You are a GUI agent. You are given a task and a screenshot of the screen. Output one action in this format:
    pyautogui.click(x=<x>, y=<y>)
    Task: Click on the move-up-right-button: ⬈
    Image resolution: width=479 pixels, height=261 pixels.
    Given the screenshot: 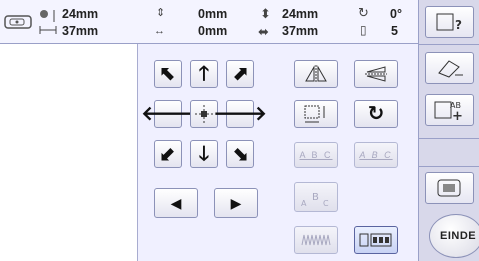 What is the action you would take?
    pyautogui.click(x=240, y=74)
    